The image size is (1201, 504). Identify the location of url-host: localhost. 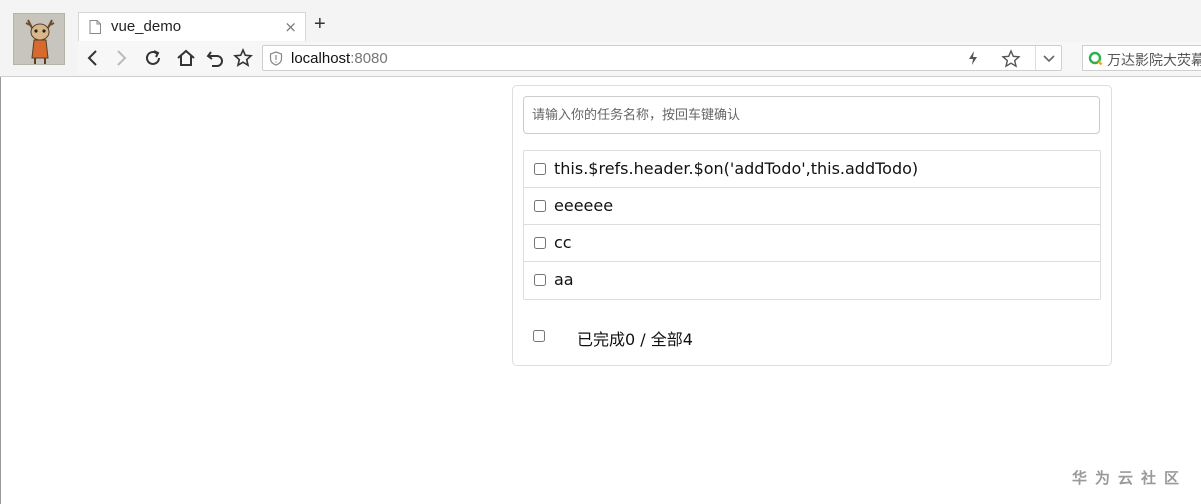
(321, 58).